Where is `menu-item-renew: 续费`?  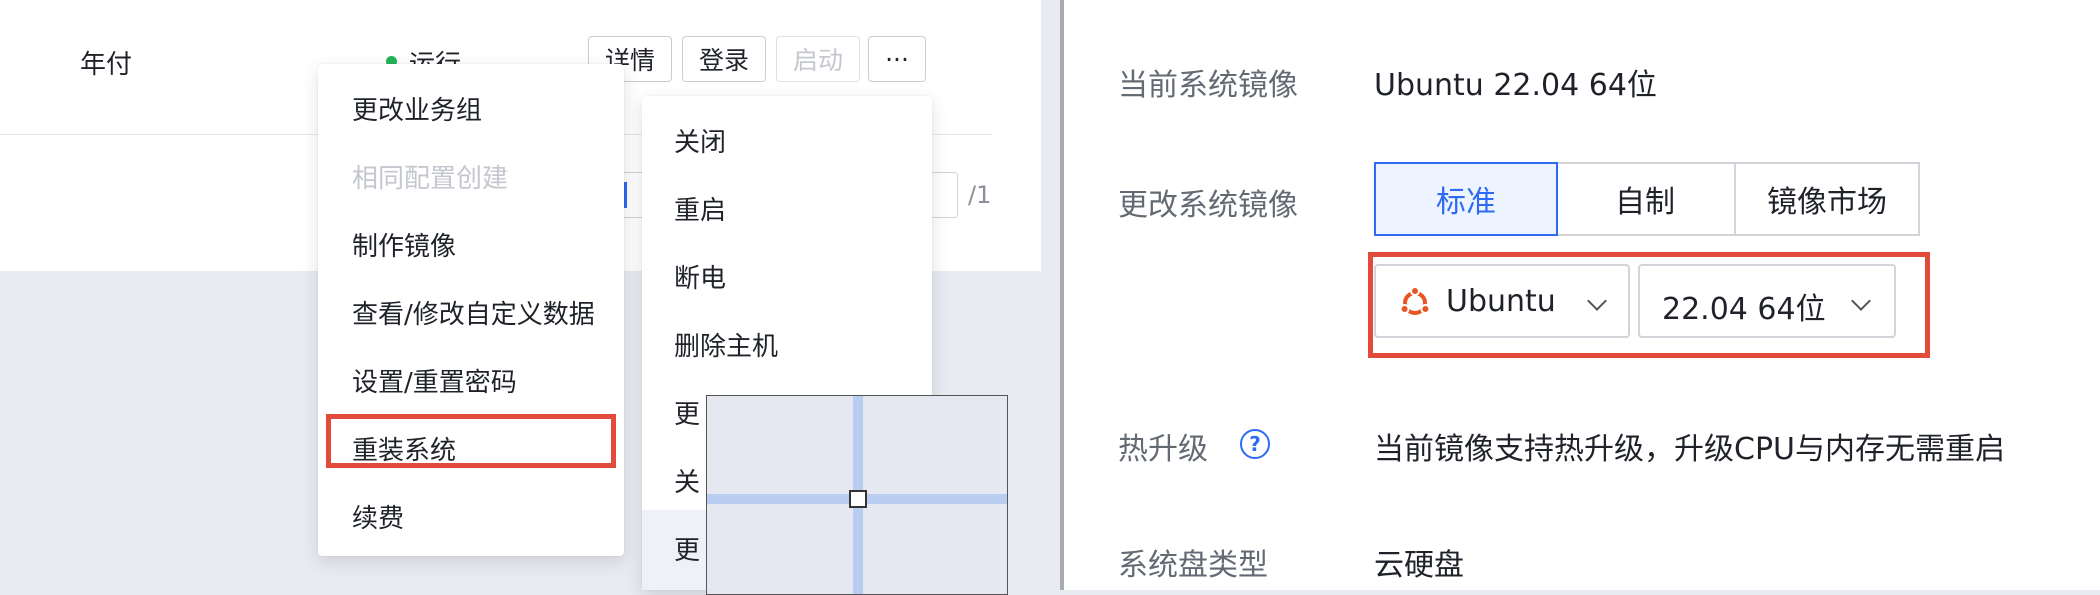 menu-item-renew: 续费 is located at coordinates (378, 516).